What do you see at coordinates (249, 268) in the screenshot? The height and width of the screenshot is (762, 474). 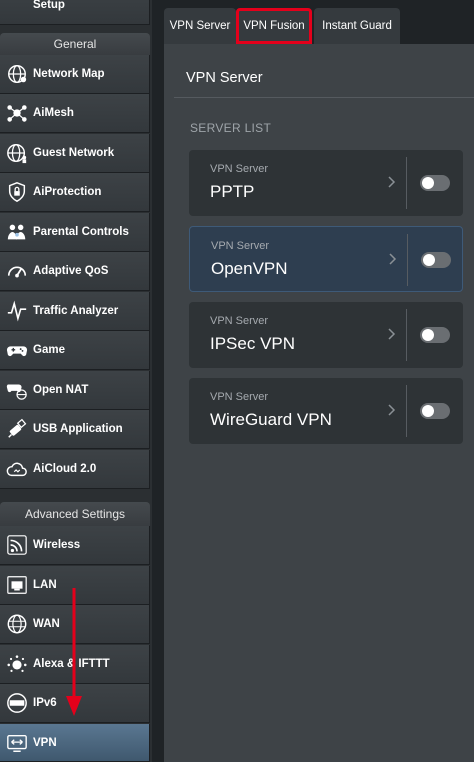 I see `server-name: OpenVPN` at bounding box center [249, 268].